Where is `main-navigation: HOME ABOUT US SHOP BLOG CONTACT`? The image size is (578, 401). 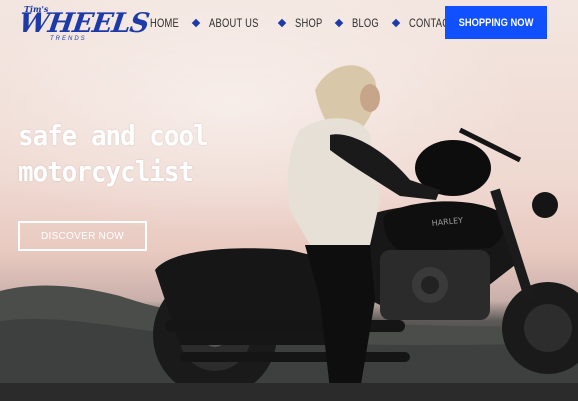
main-navigation: HOME ABOUT US SHOP BLOG CONTACT is located at coordinates (309, 23).